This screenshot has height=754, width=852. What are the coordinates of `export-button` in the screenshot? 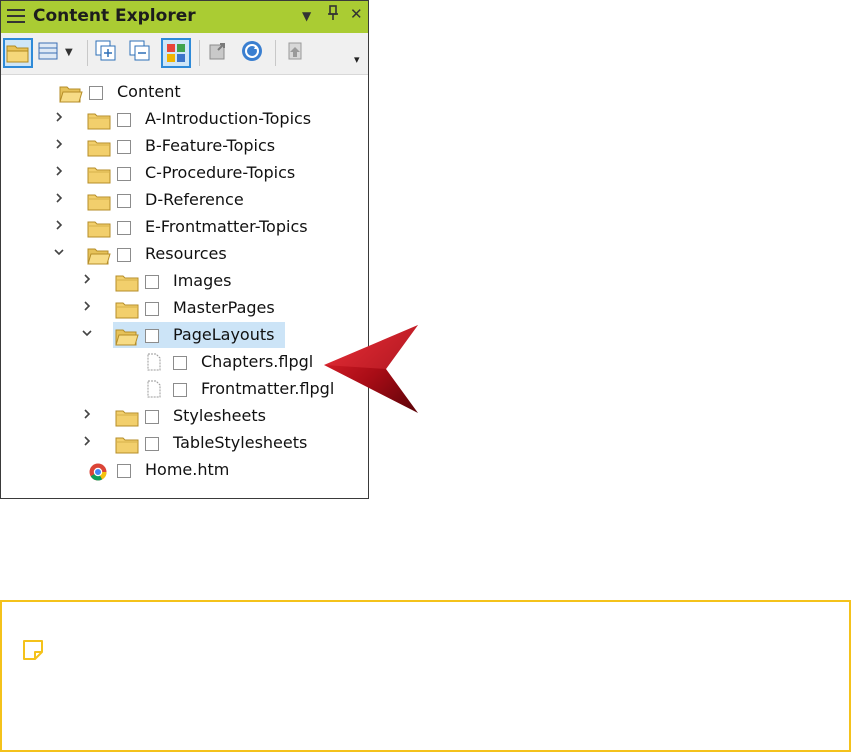 It's located at (220, 53).